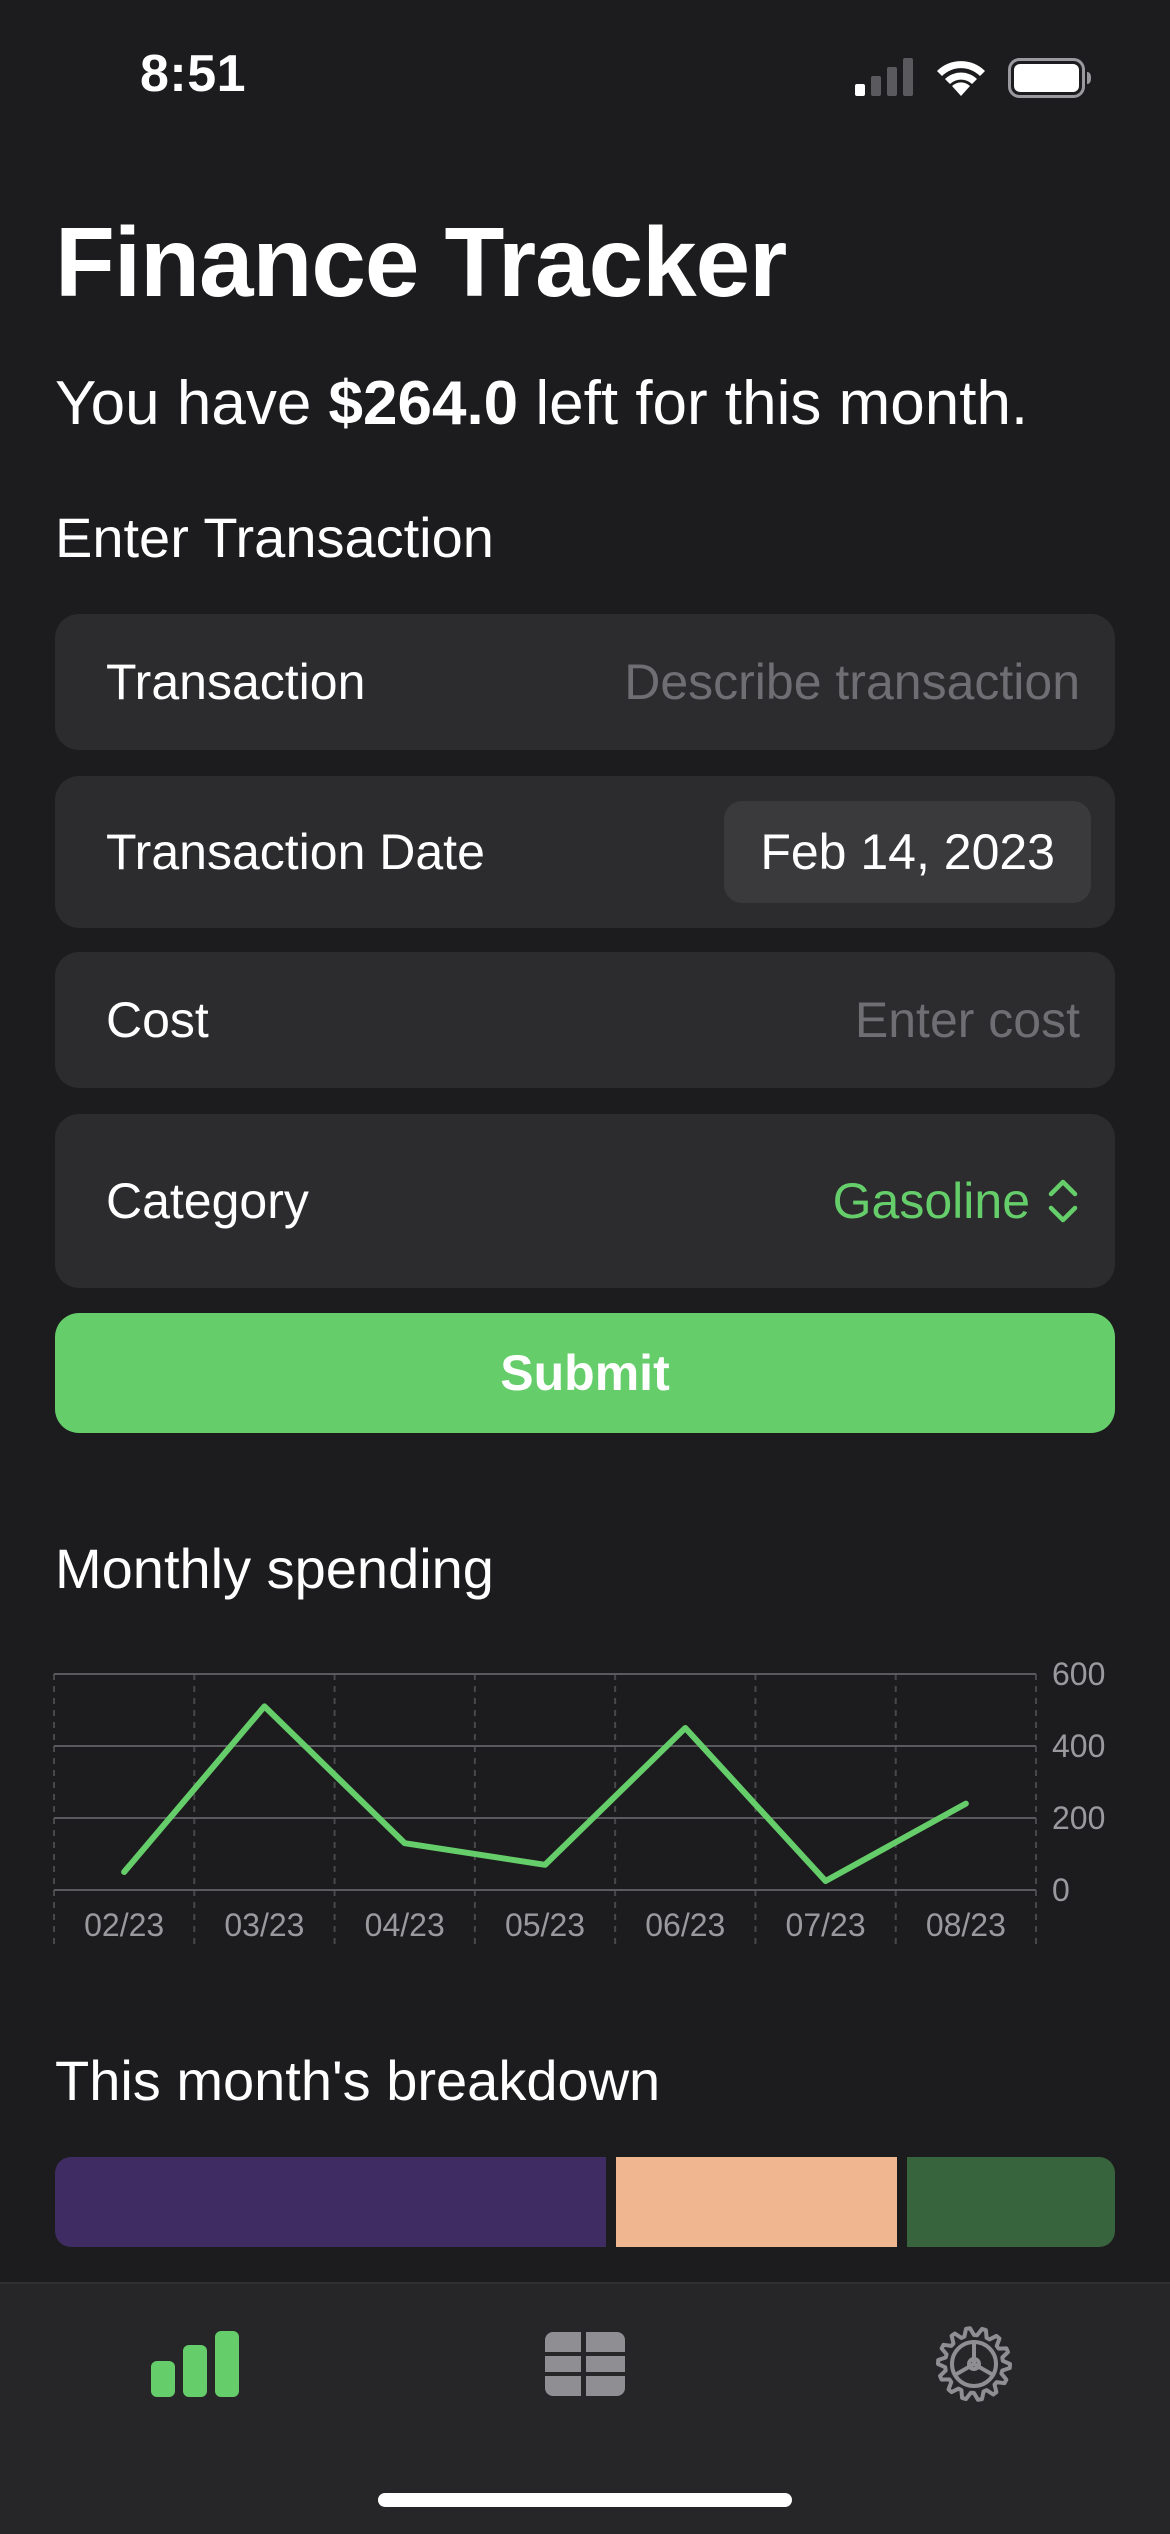 The image size is (1170, 2534). I want to click on budget-amount: $264.0, so click(424, 403).